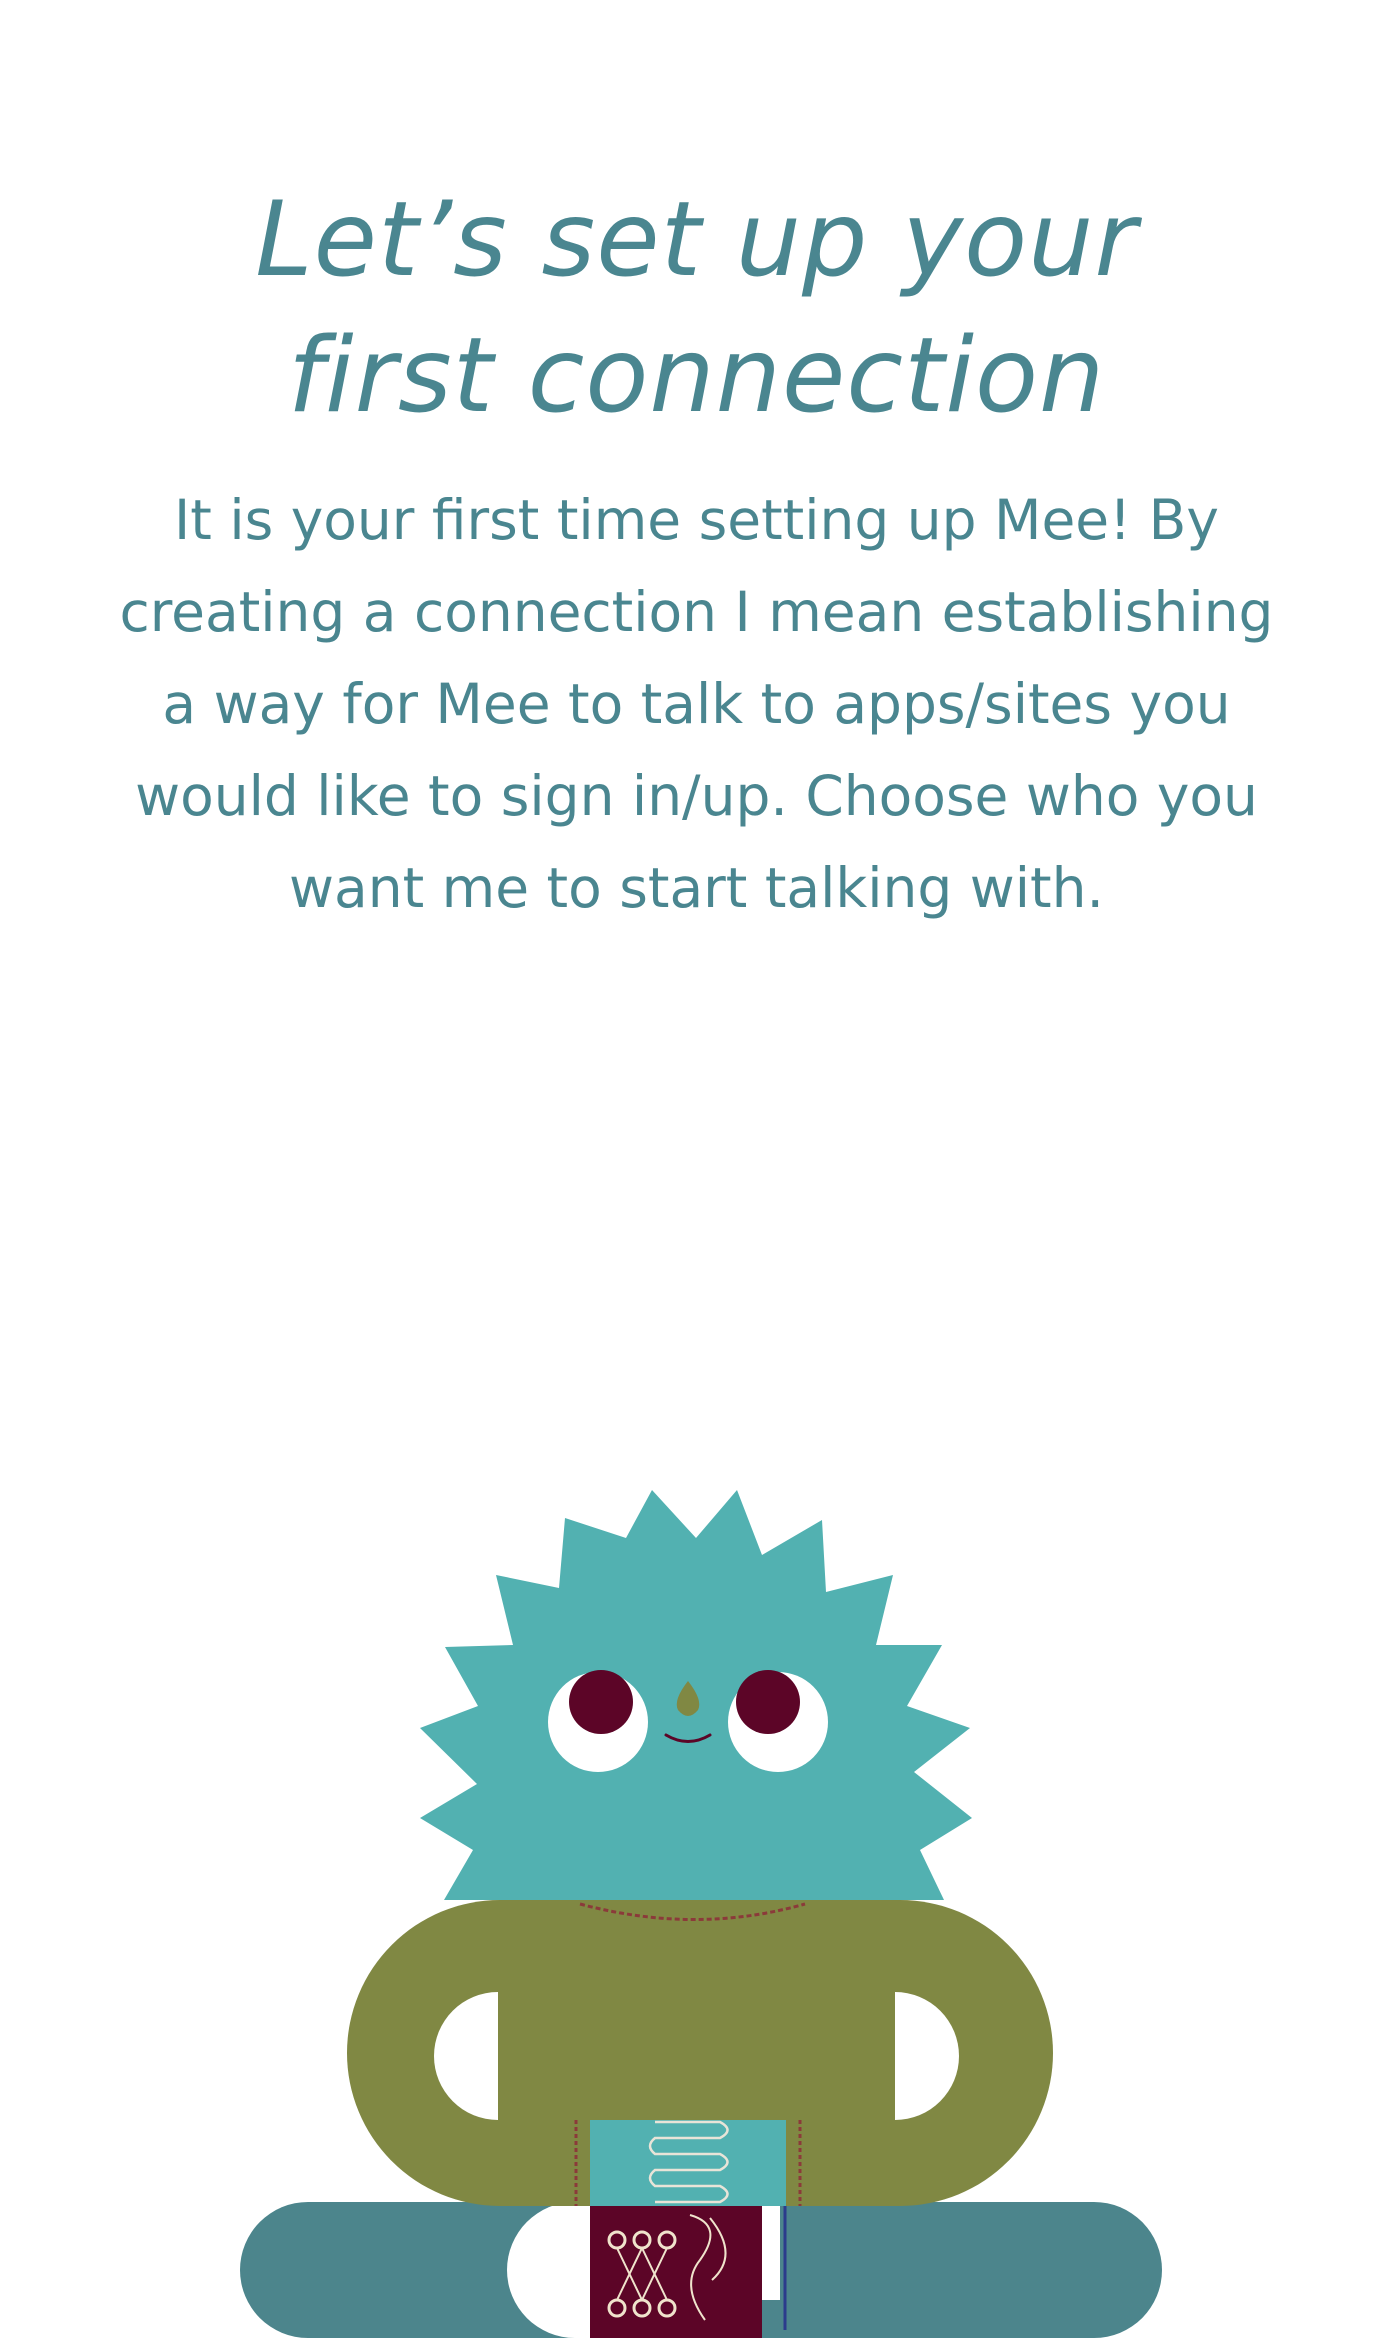 This screenshot has width=1393, height=2346. What do you see at coordinates (696, 1695) in the screenshot?
I see `mascot-head` at bounding box center [696, 1695].